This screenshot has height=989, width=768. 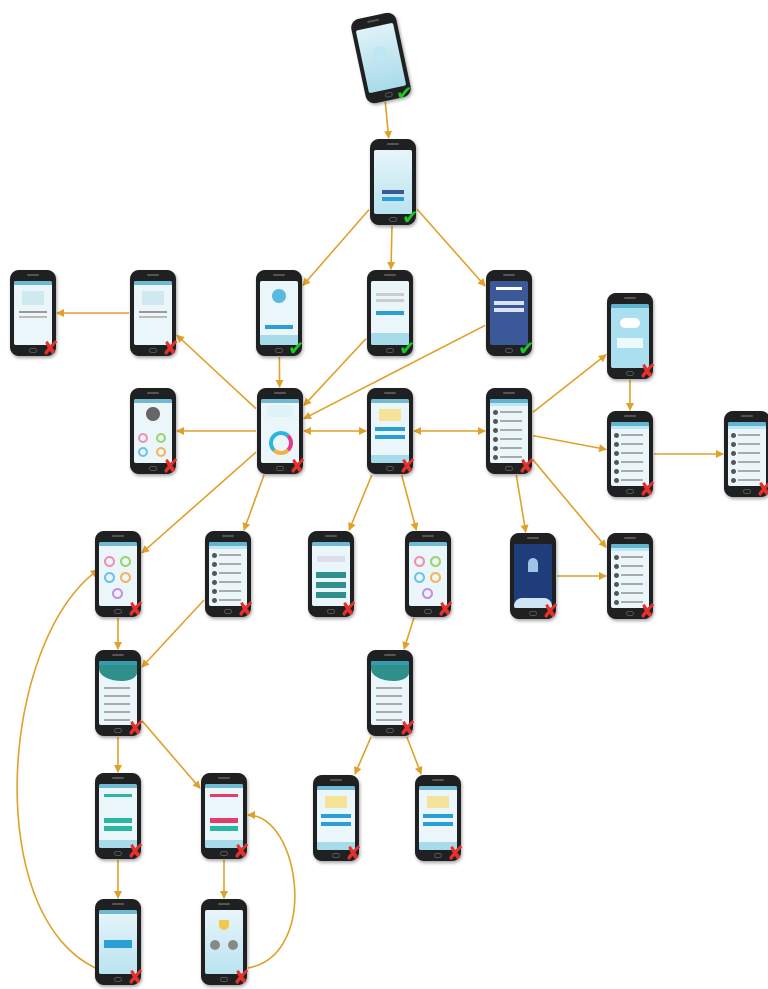 I want to click on input-shape, so click(x=390, y=294).